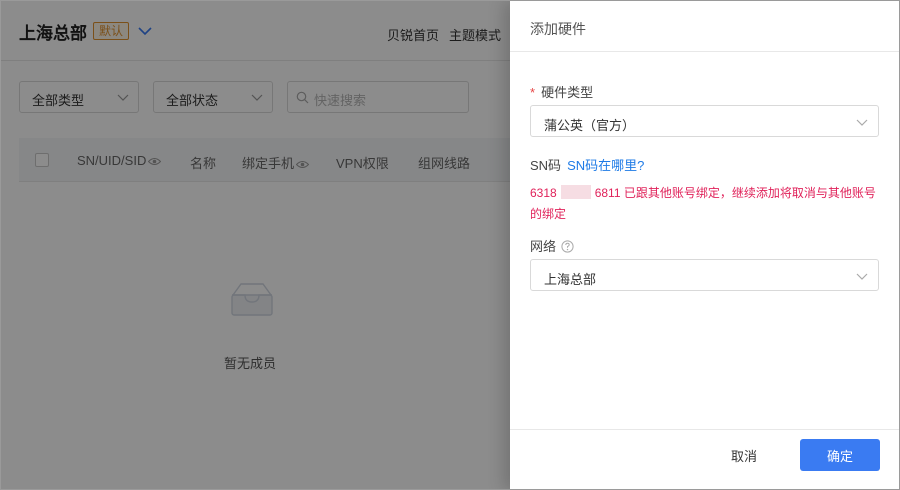  I want to click on network-select: 上海总部, so click(704, 275).